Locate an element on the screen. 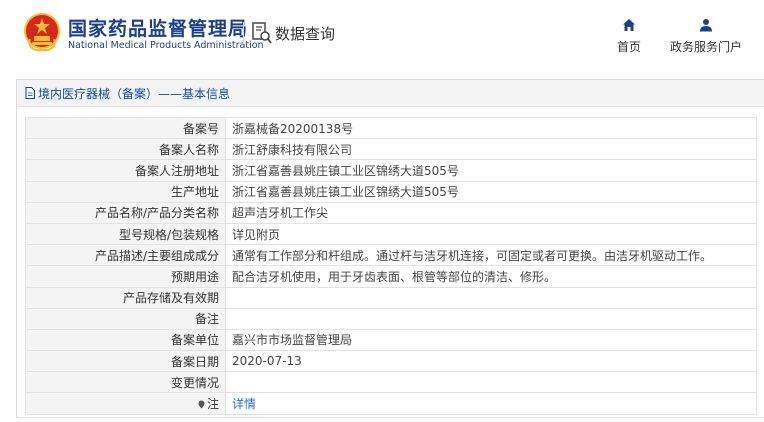 This screenshot has width=764, height=422. details-link: 详情 is located at coordinates (244, 404).